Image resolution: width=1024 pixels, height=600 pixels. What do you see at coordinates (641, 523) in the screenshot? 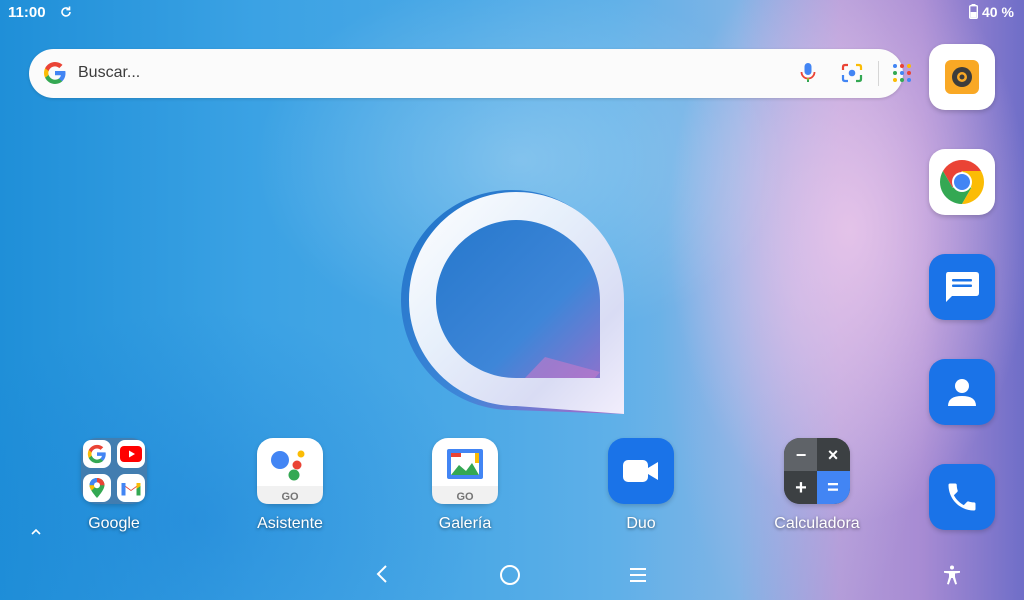
I see `app-label: Duo` at bounding box center [641, 523].